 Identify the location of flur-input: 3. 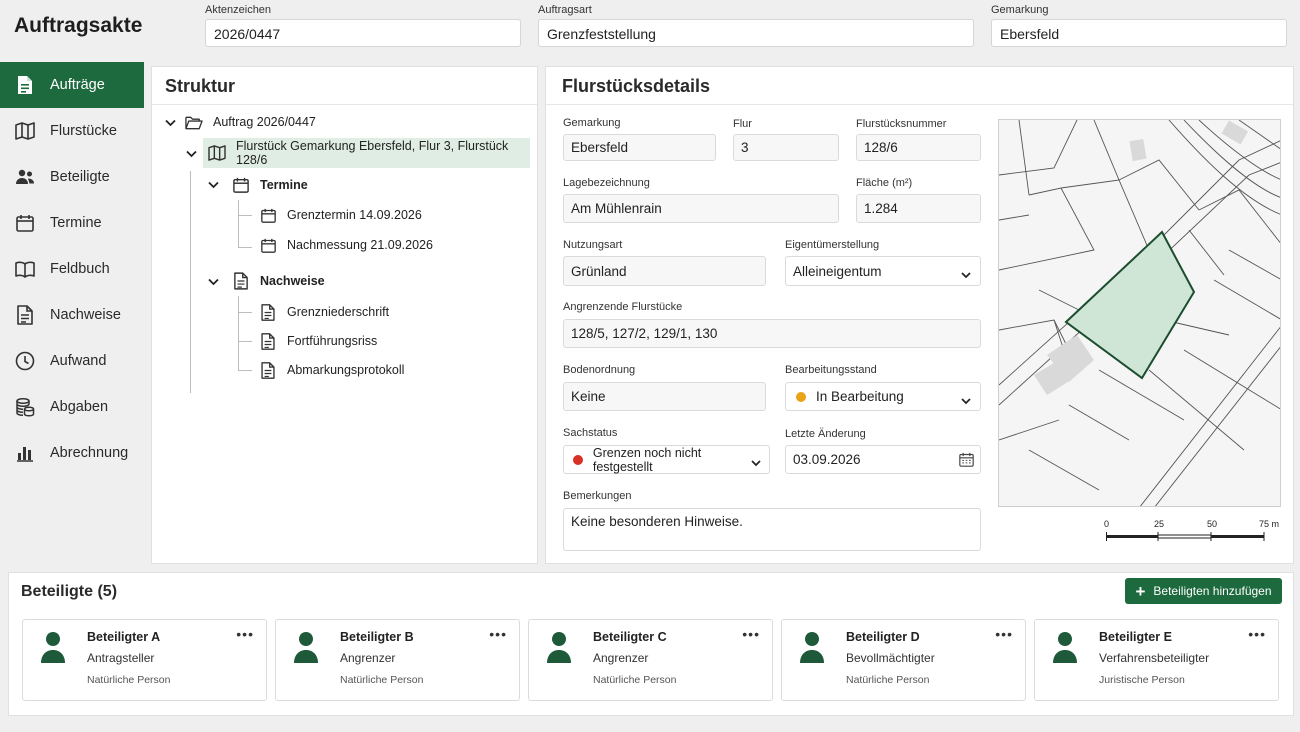
(786, 147).